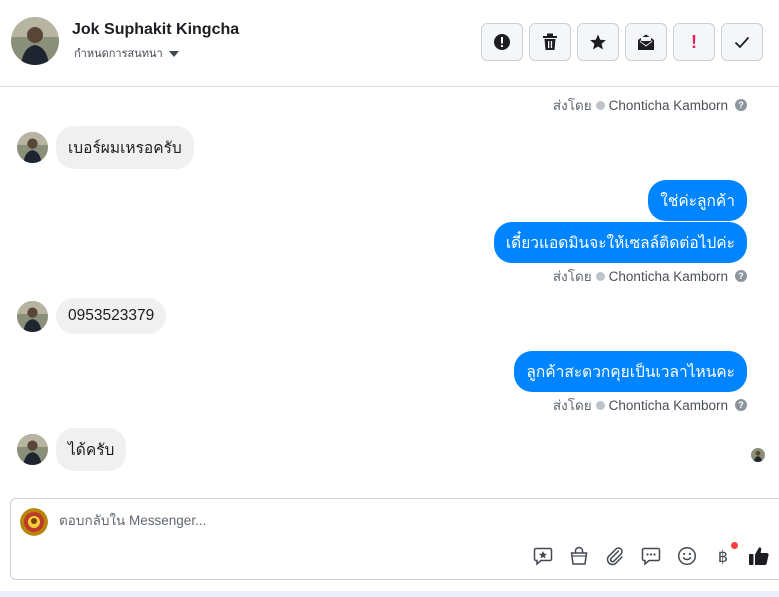 Image resolution: width=779 pixels, height=597 pixels. I want to click on check-icon, so click(742, 42).